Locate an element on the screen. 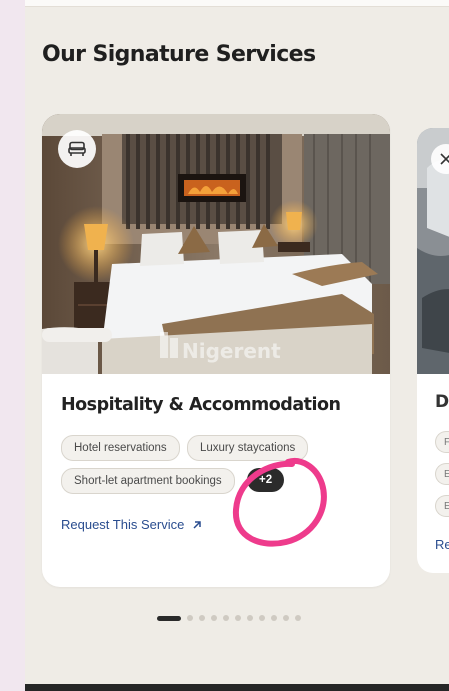  bed-icon is located at coordinates (77, 149).